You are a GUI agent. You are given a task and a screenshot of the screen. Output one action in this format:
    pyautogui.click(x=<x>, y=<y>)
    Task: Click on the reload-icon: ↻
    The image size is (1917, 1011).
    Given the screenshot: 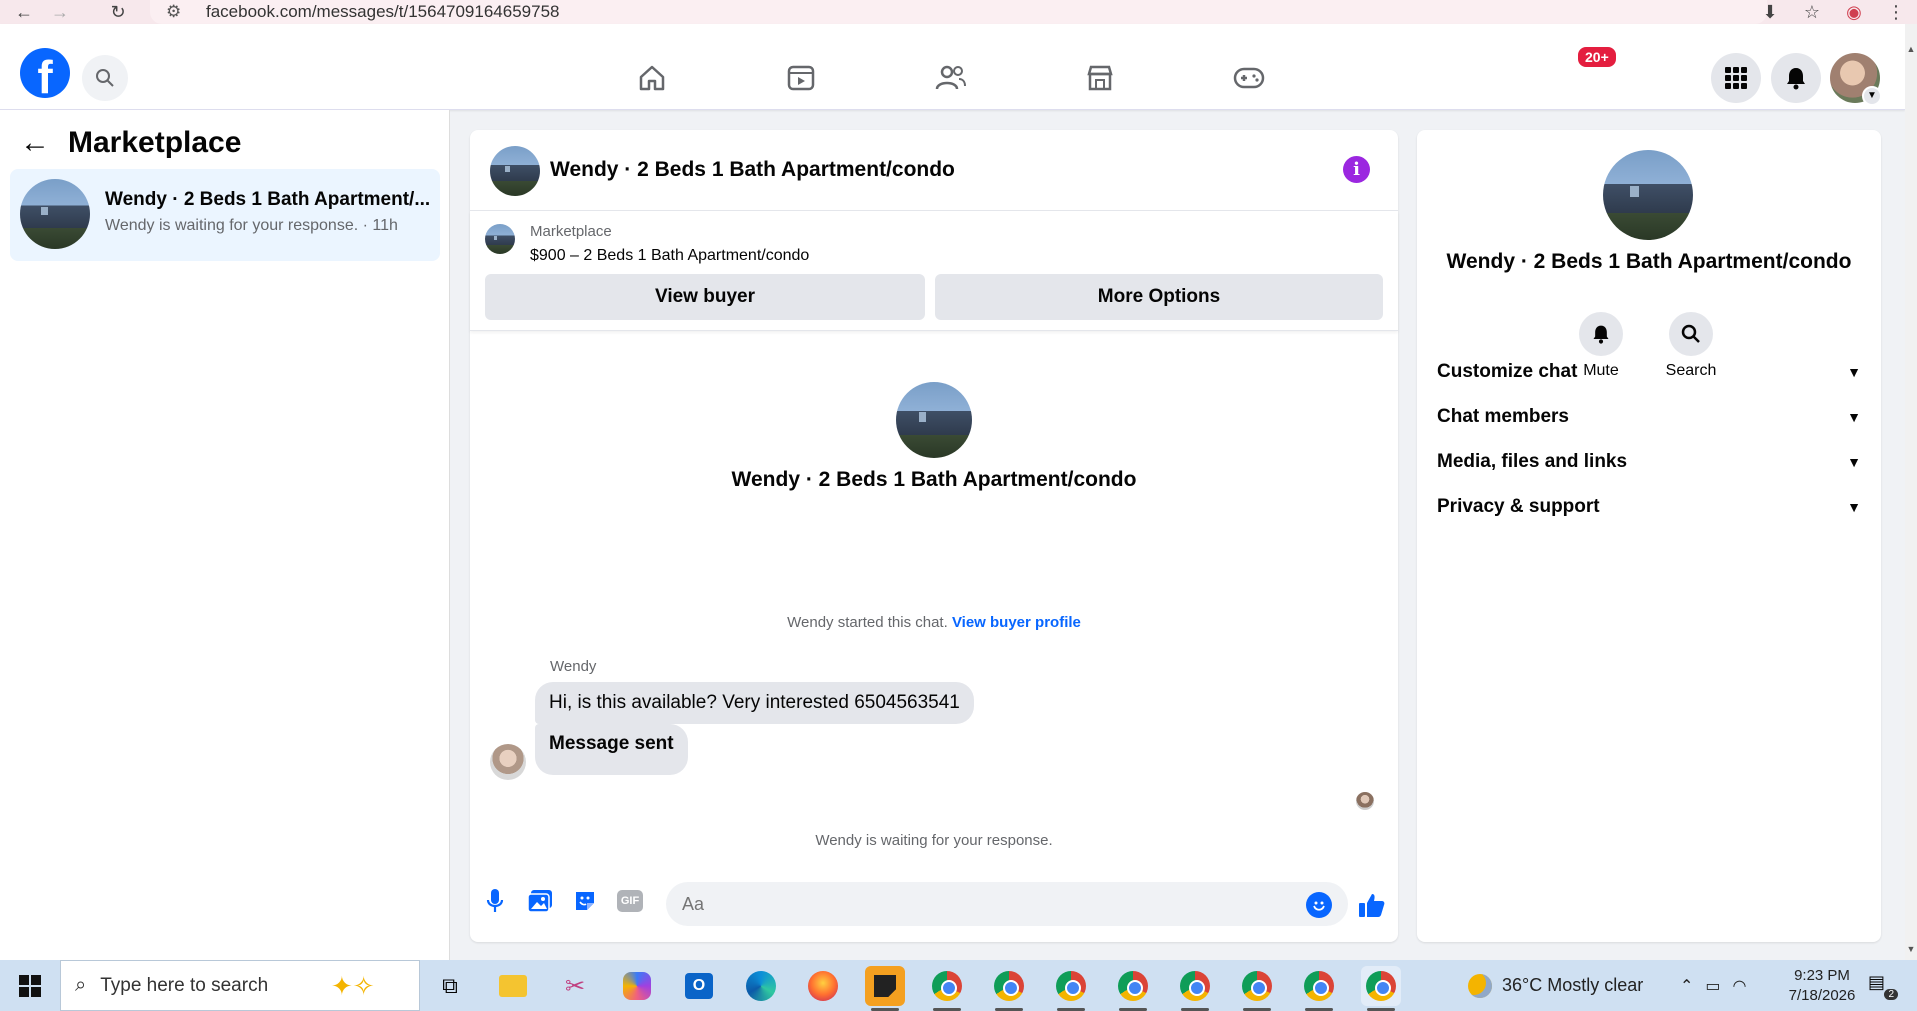 What is the action you would take?
    pyautogui.click(x=118, y=12)
    